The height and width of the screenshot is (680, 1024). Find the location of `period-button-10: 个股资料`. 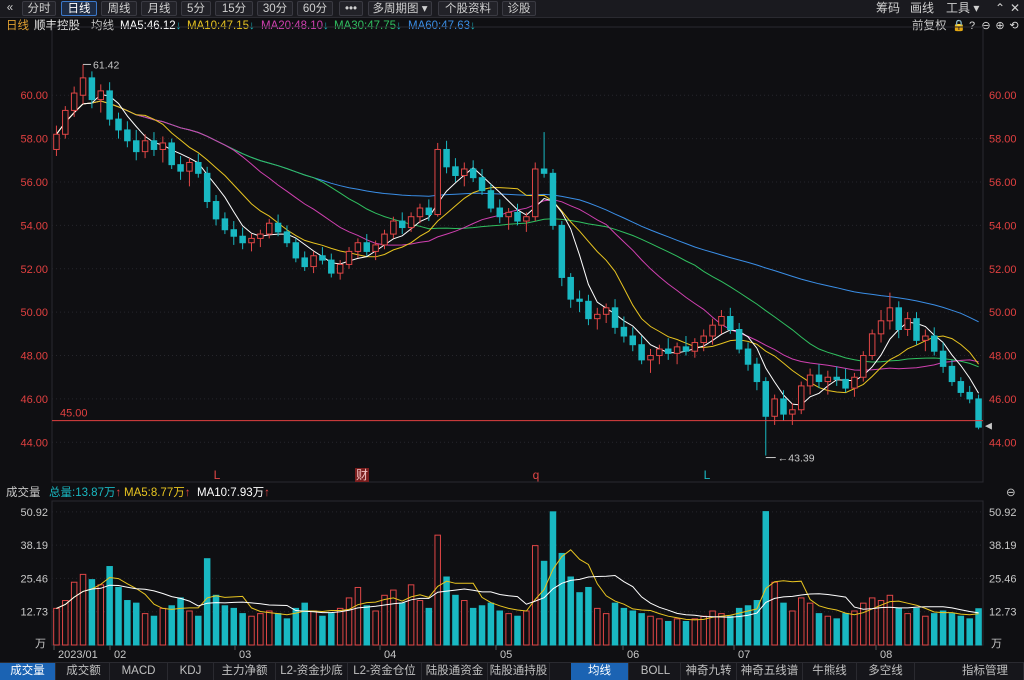

period-button-10: 个股资料 is located at coordinates (468, 8).